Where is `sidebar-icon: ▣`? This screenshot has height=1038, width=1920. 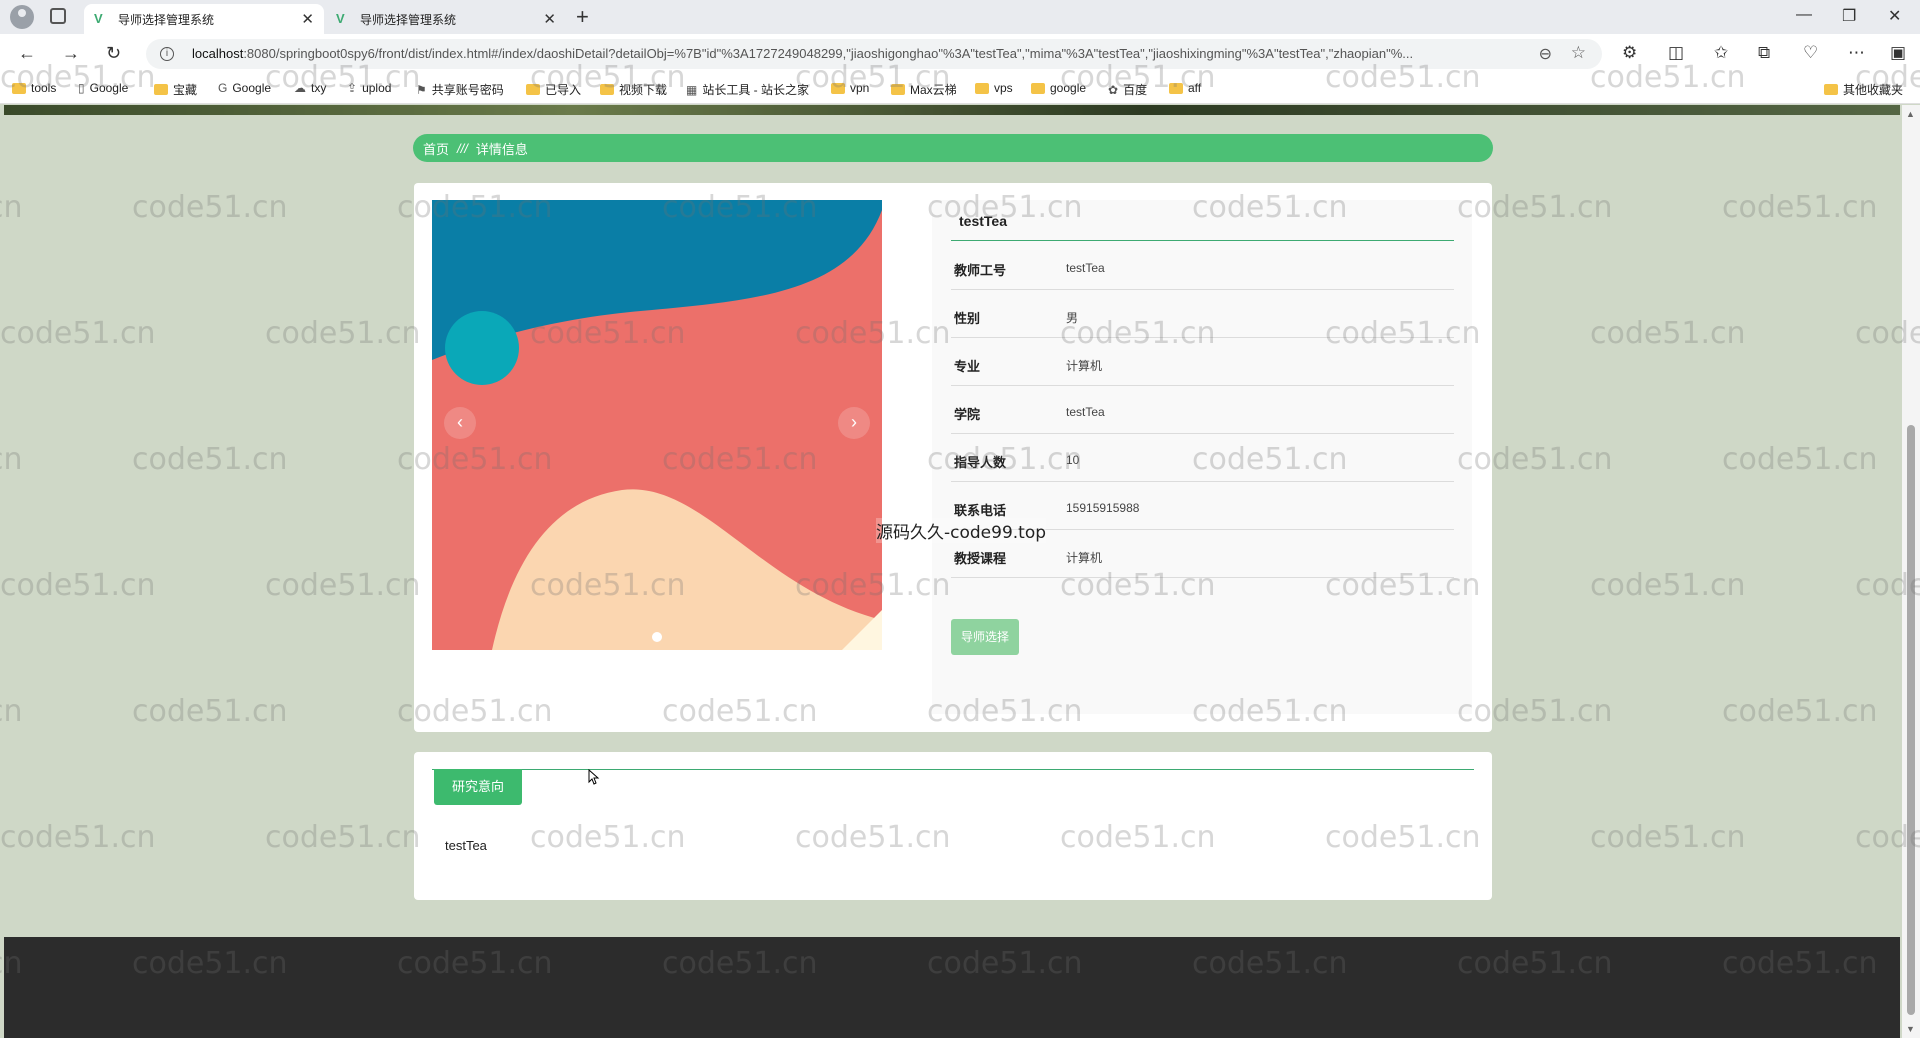
sidebar-icon: ▣ is located at coordinates (1898, 53).